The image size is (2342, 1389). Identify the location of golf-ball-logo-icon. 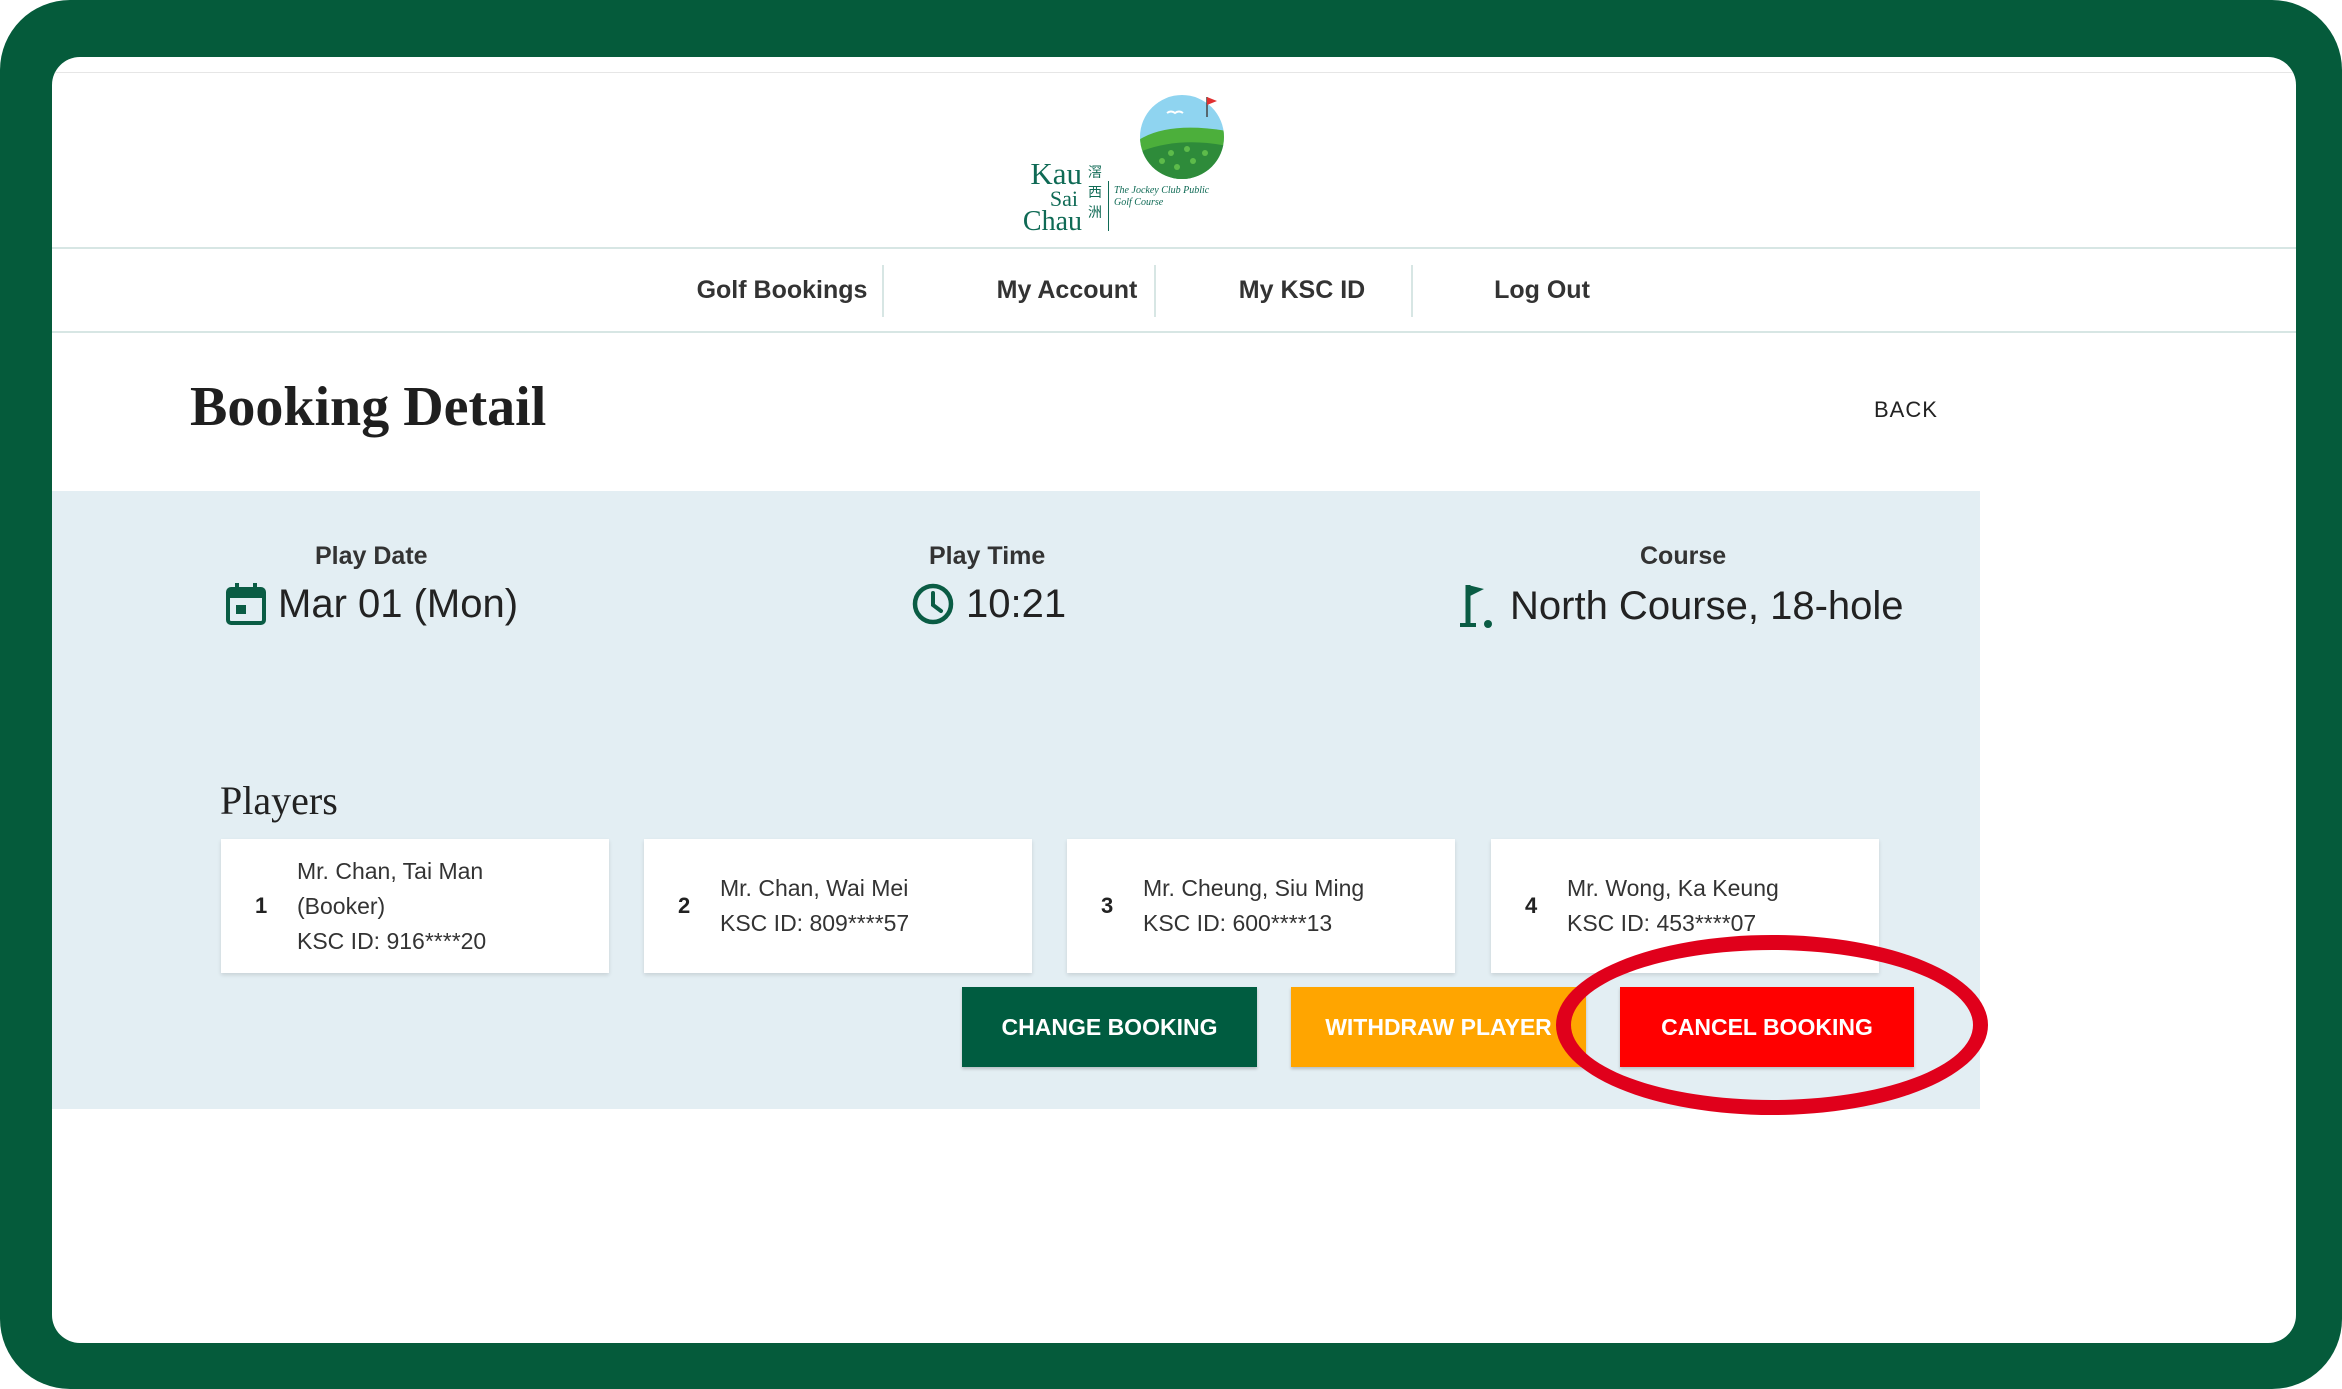
(1182, 137).